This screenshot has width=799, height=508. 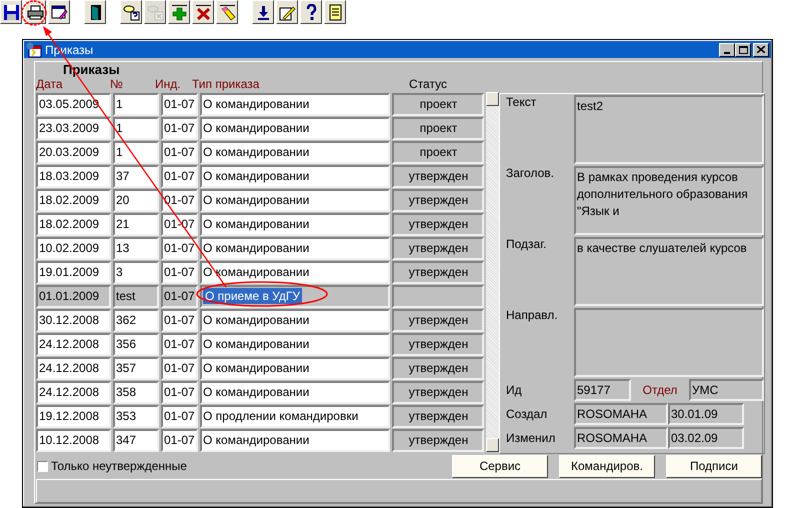 I want to click on add-button, so click(x=179, y=12).